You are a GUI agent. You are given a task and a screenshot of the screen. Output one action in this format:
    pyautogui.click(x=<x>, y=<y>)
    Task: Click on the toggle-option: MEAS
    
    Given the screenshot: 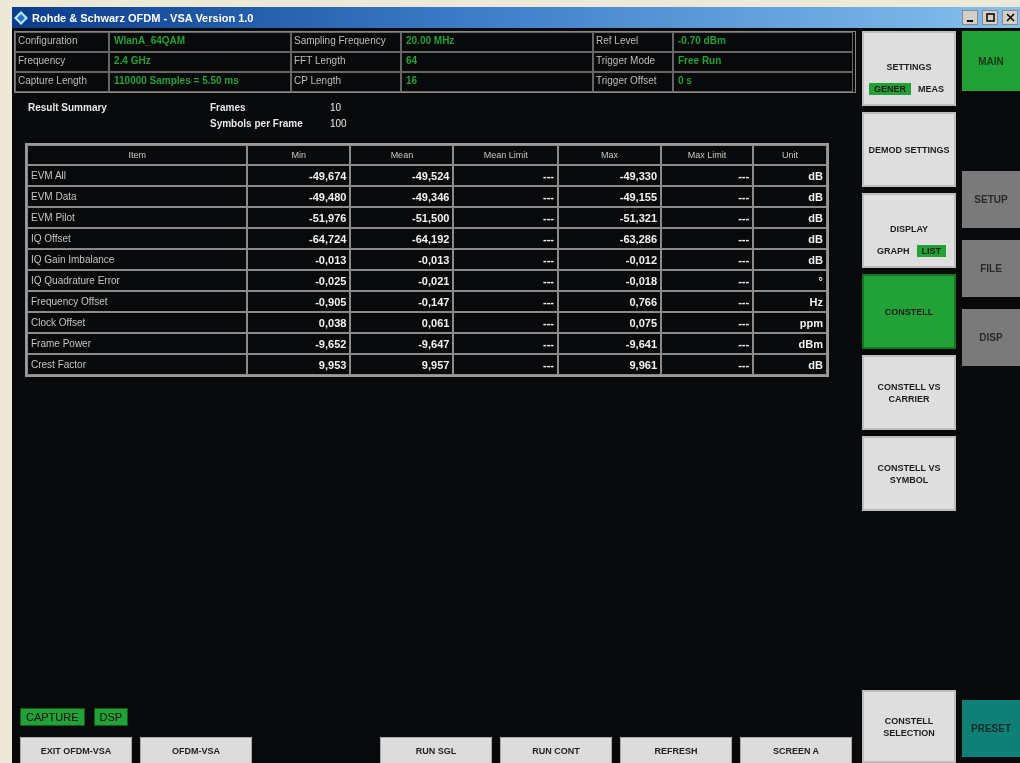 What is the action you would take?
    pyautogui.click(x=931, y=88)
    